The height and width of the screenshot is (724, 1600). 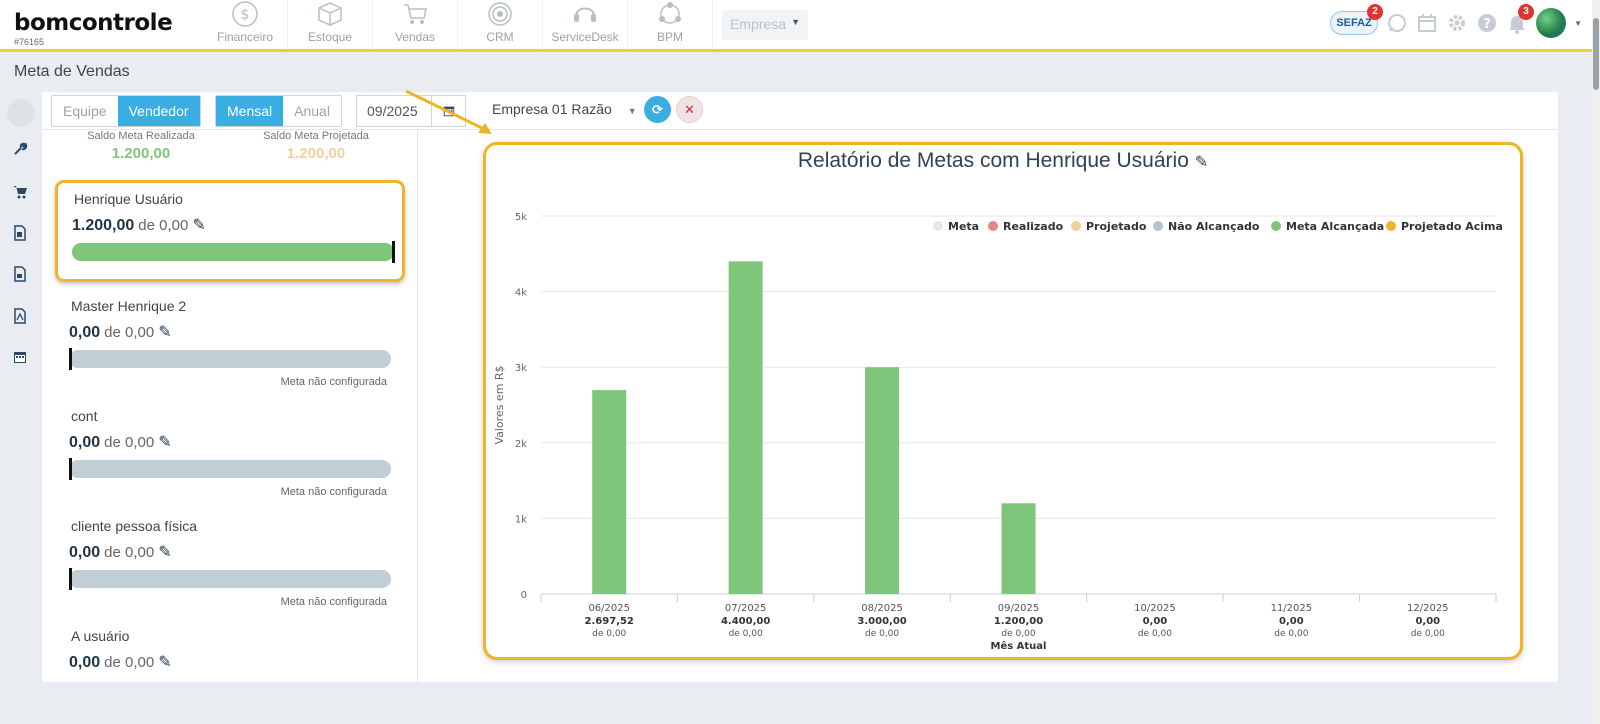 I want to click on dollar-coin-icon: $, so click(x=245, y=14).